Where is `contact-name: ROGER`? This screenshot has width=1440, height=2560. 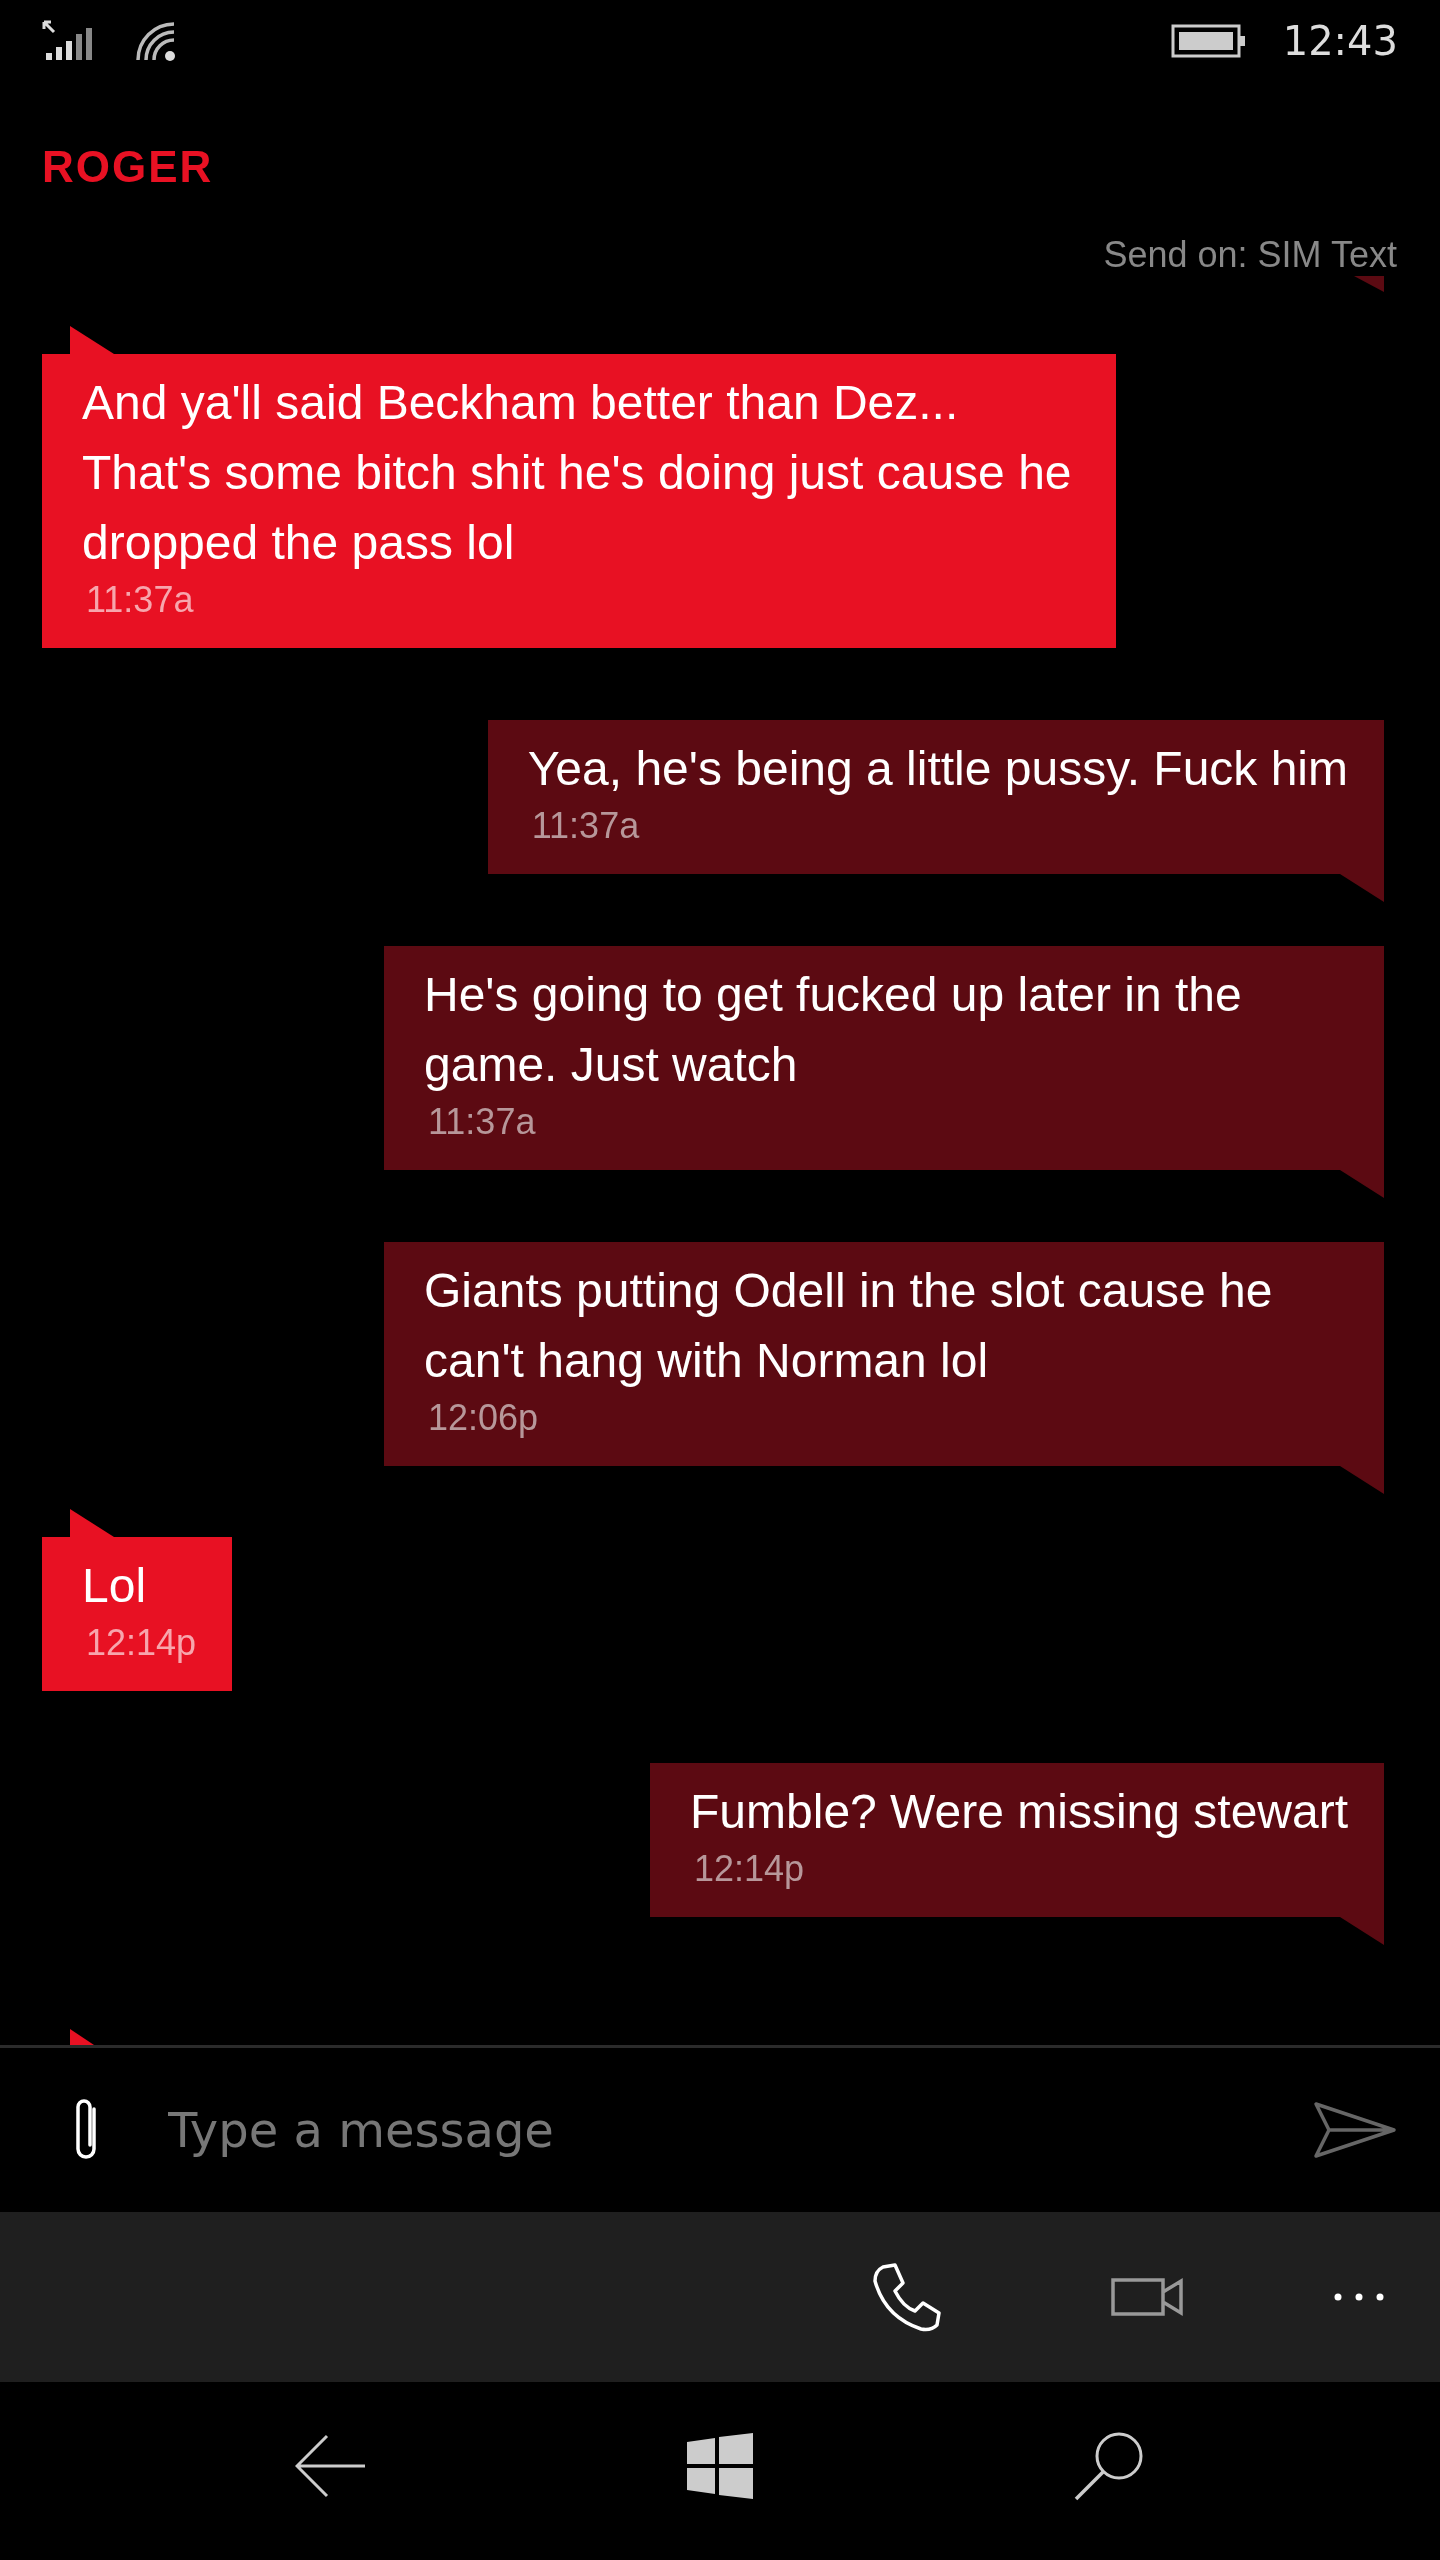
contact-name: ROGER is located at coordinates (128, 167).